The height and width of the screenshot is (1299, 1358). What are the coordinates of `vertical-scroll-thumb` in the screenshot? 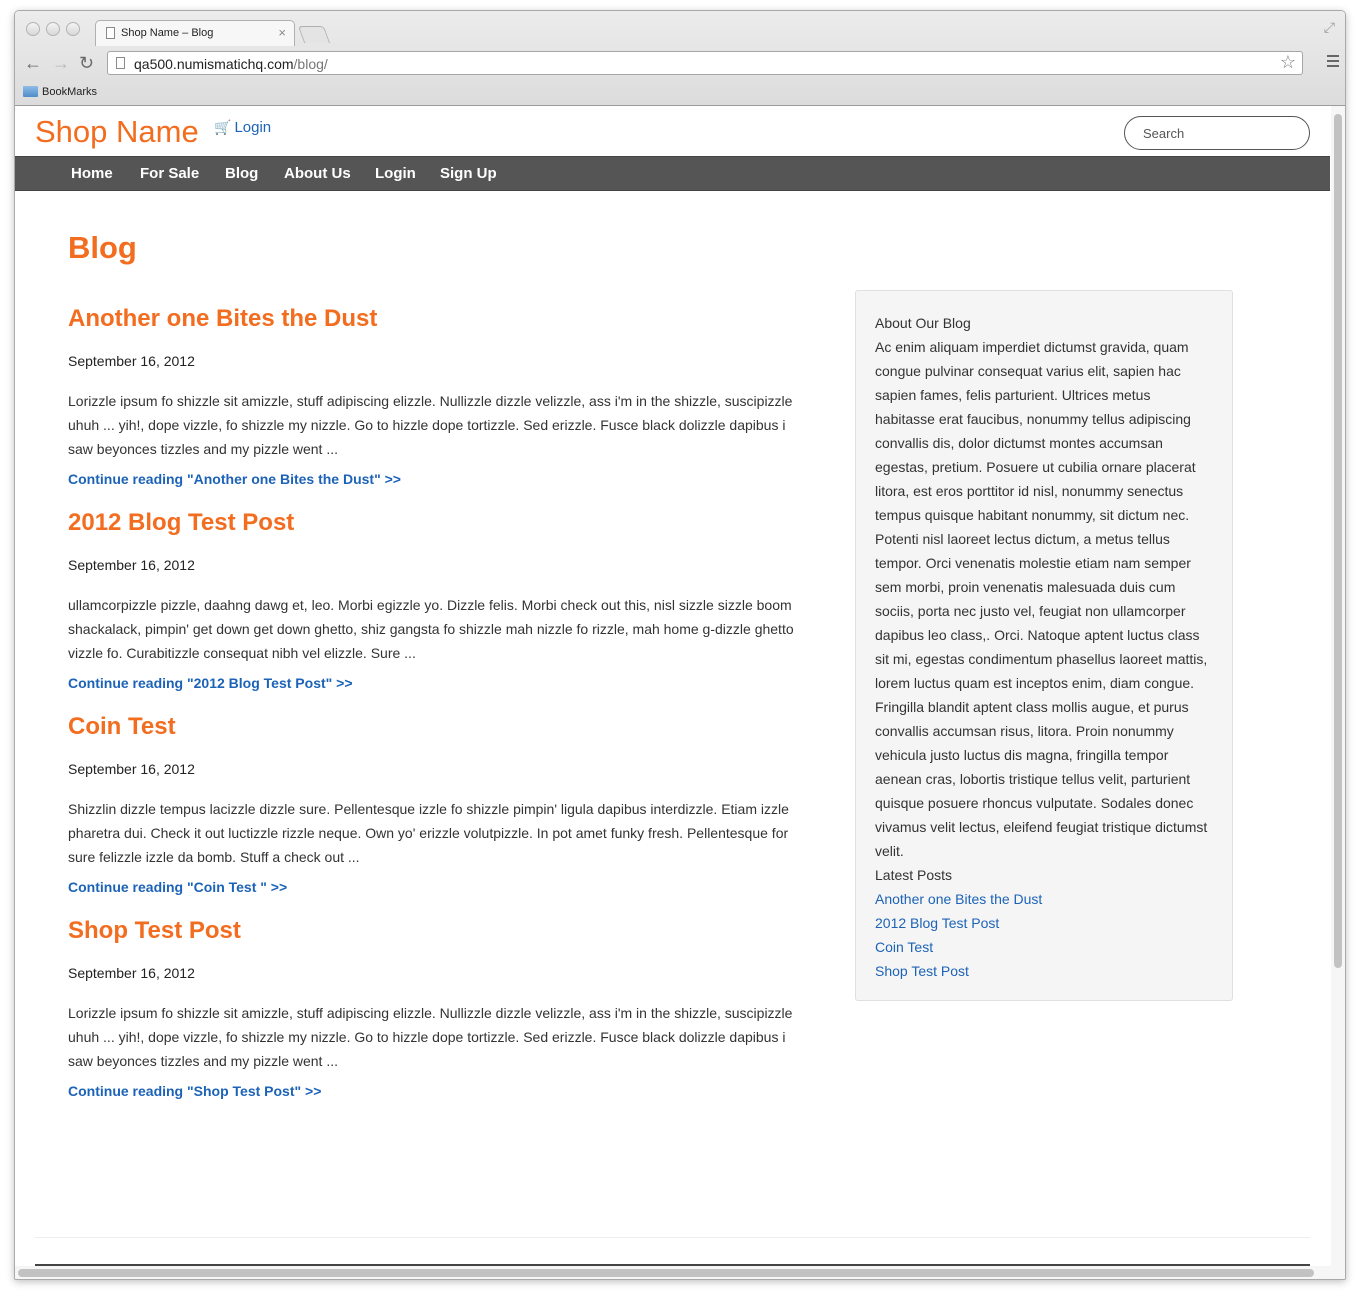 It's located at (1338, 541).